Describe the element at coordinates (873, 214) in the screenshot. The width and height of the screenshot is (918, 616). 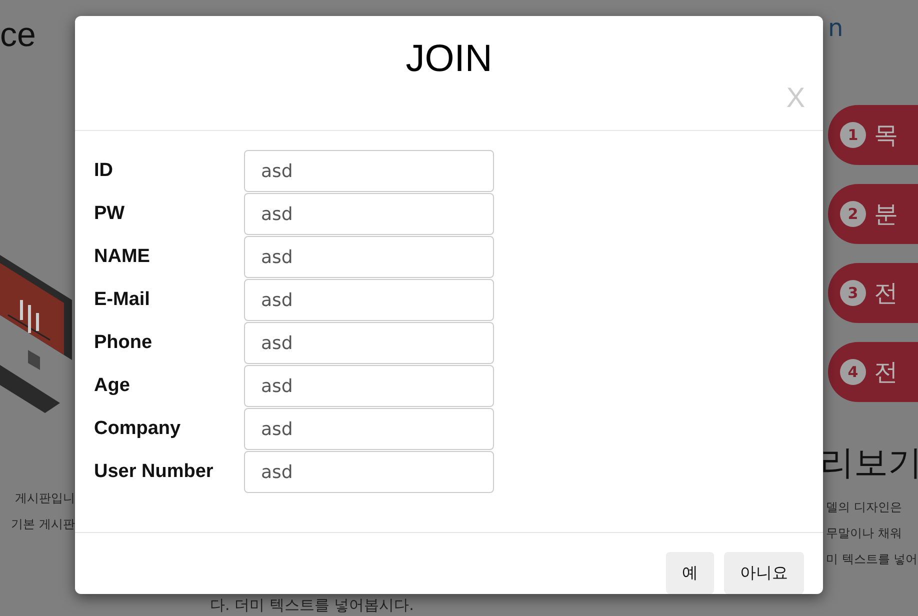
I see `step-pill: 2 분` at that location.